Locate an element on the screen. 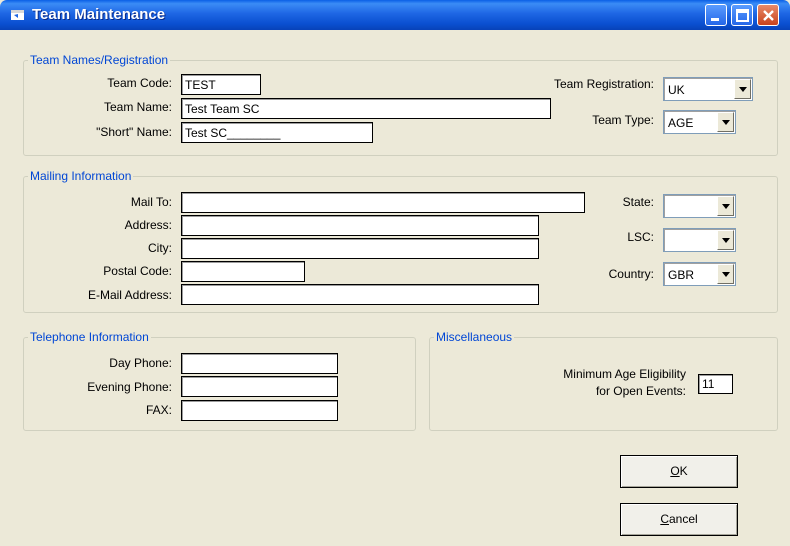  ok-button: OK is located at coordinates (679, 471).